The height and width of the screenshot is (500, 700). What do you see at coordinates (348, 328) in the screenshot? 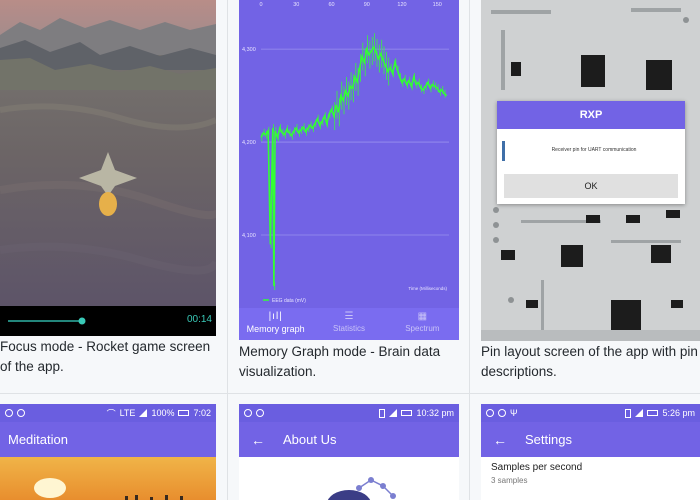
I see `nav-label: Statistics` at bounding box center [348, 328].